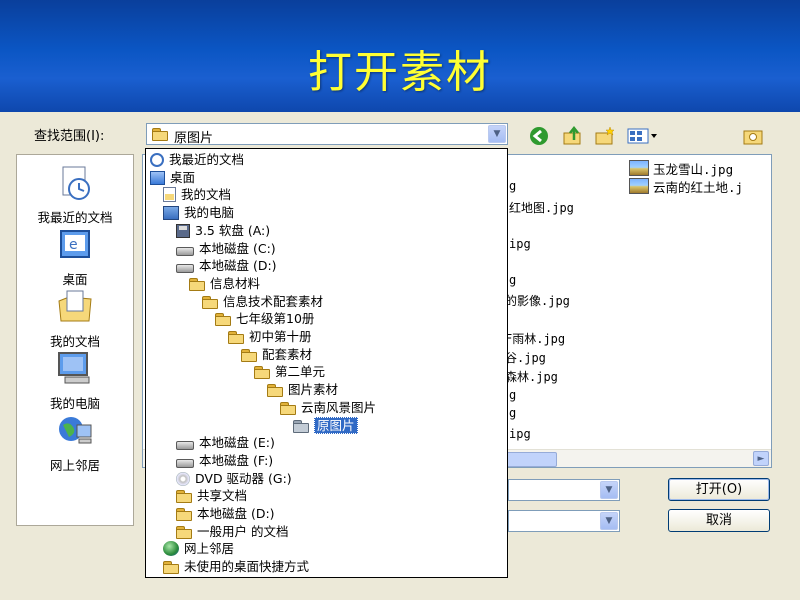  I want to click on dropdown-item: 网上邻居, so click(198, 548).